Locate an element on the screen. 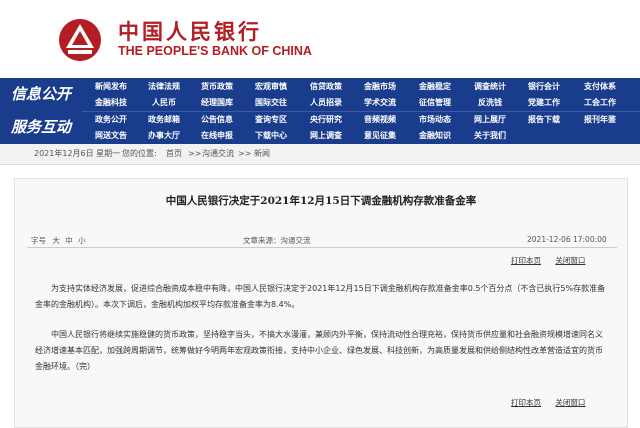 This screenshot has width=640, height=428. article-datetime: 2021-12-06 17:00:00 is located at coordinates (567, 239).